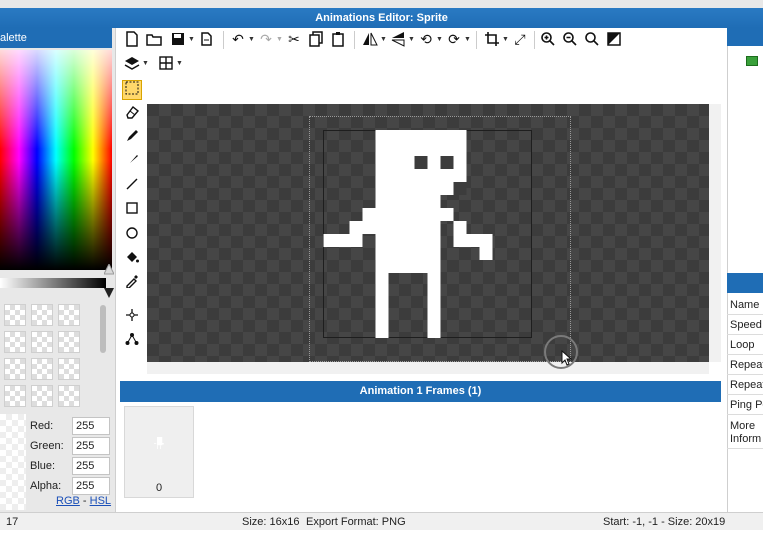 The image size is (763, 541). Describe the element at coordinates (191, 39) in the screenshot. I see `save-dropdown-icon: ▼` at that location.